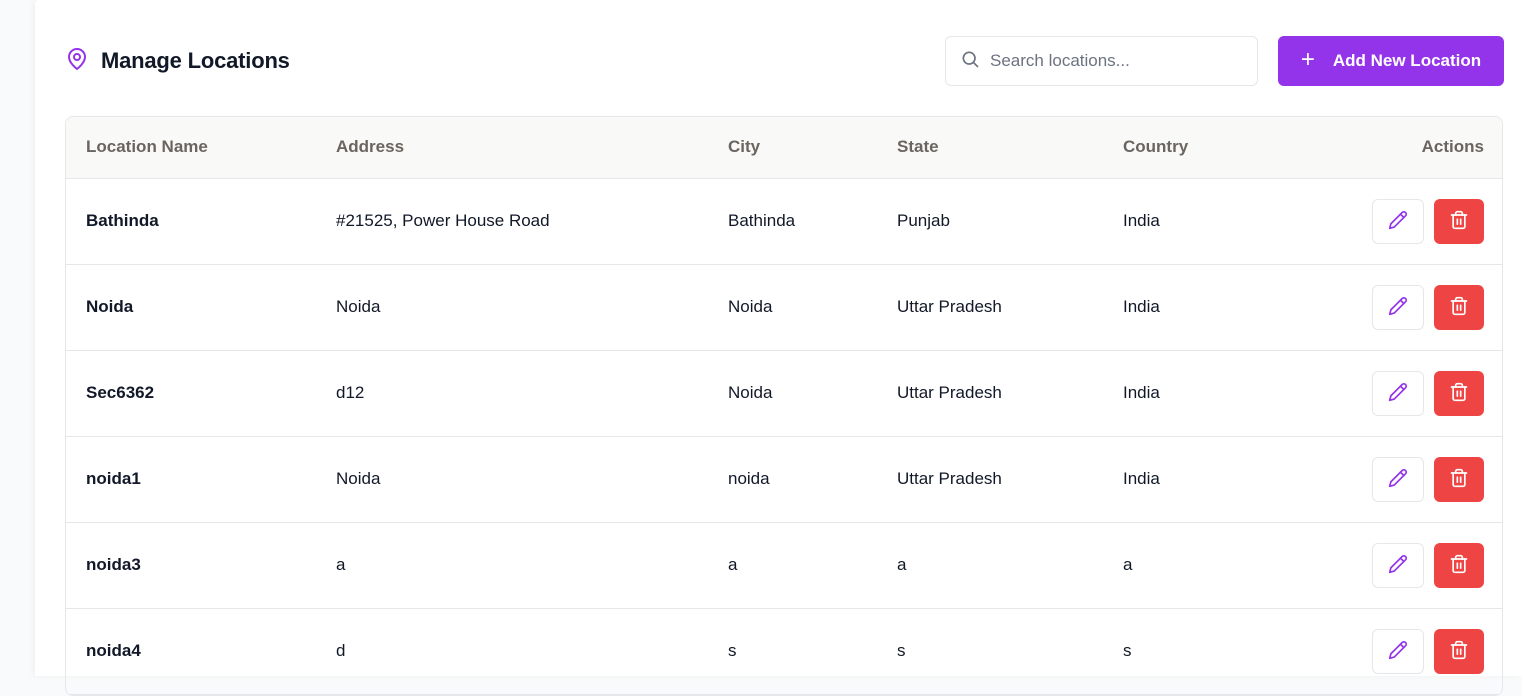 This screenshot has width=1522, height=696. I want to click on header-actions: + Add New Location, so click(1224, 61).